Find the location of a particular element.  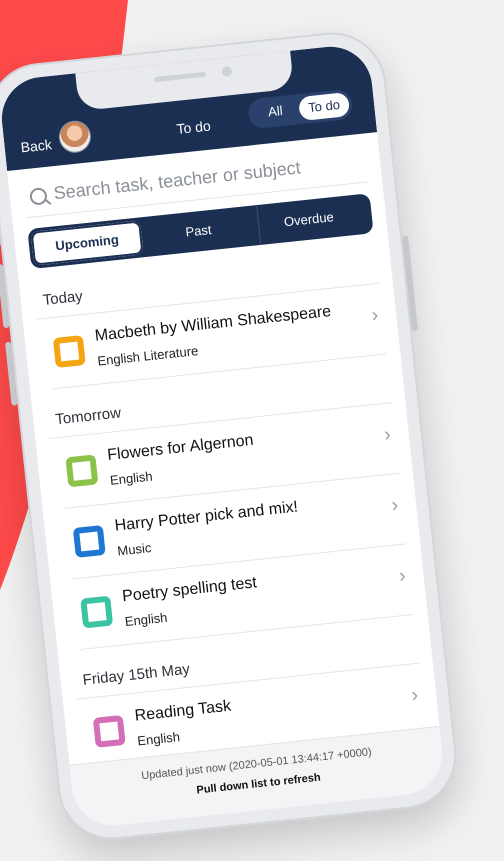

task-title: Macbeth by William Shakespeare is located at coordinates (212, 323).